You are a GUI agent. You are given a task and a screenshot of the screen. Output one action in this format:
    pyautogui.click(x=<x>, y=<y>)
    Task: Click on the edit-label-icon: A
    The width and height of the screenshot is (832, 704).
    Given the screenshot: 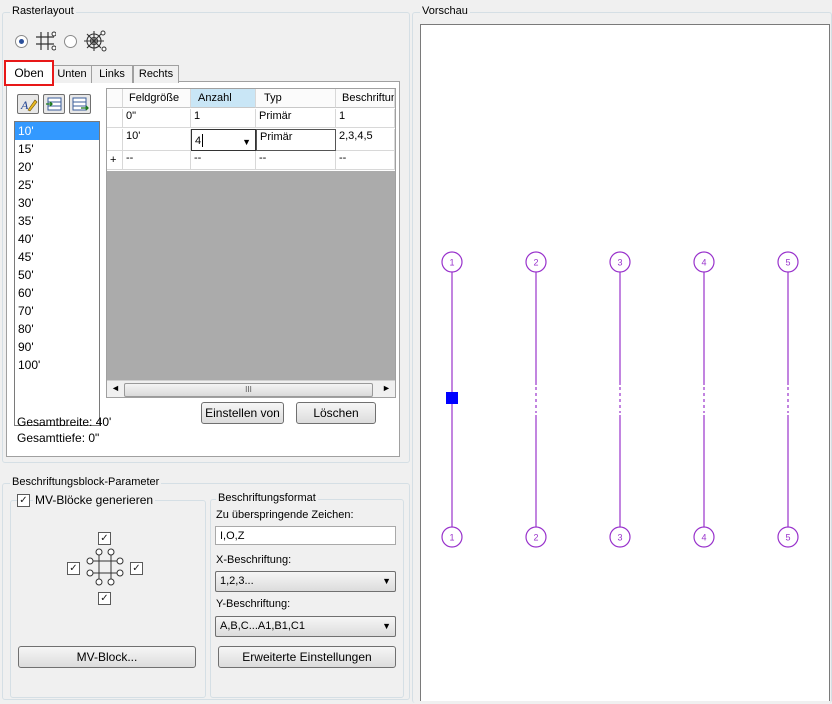 What is the action you would take?
    pyautogui.click(x=29, y=105)
    